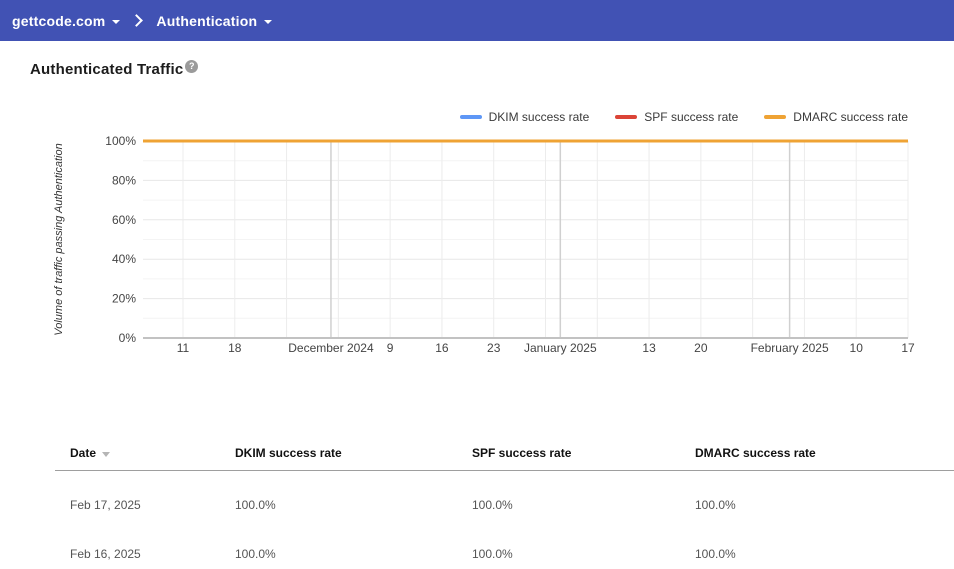  What do you see at coordinates (775, 117) in the screenshot?
I see `dmarc-line-swatch-icon` at bounding box center [775, 117].